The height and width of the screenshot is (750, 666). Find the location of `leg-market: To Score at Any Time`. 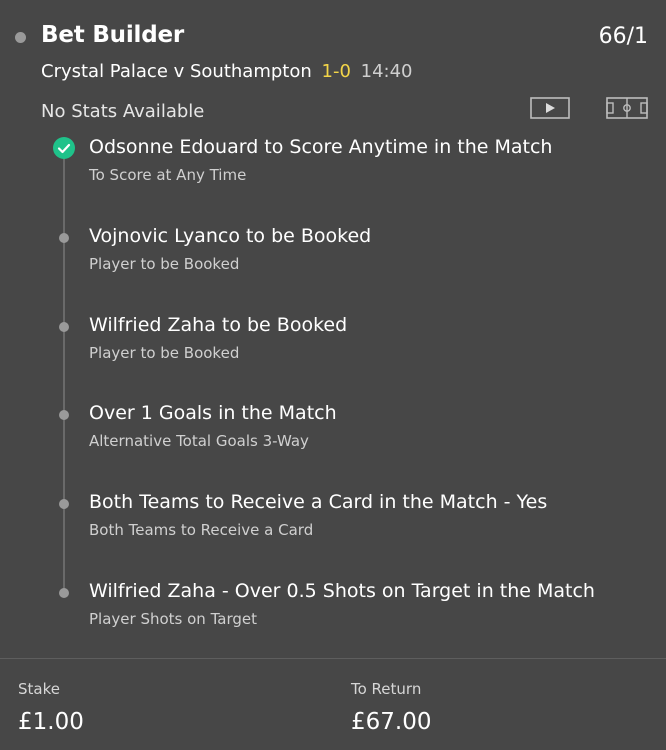

leg-market: To Score at Any Time is located at coordinates (168, 175).